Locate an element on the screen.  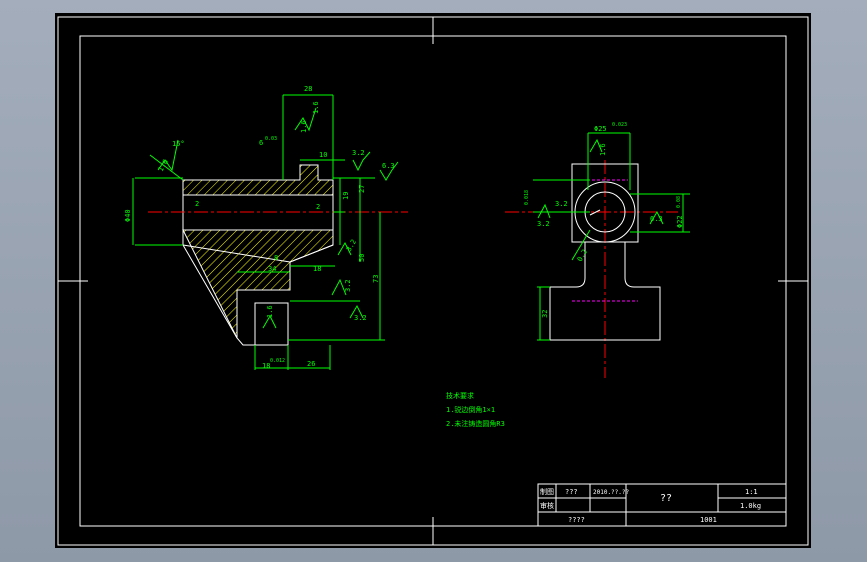
dim-side-dia22-sup: 0.08 is located at coordinates (679, 202).